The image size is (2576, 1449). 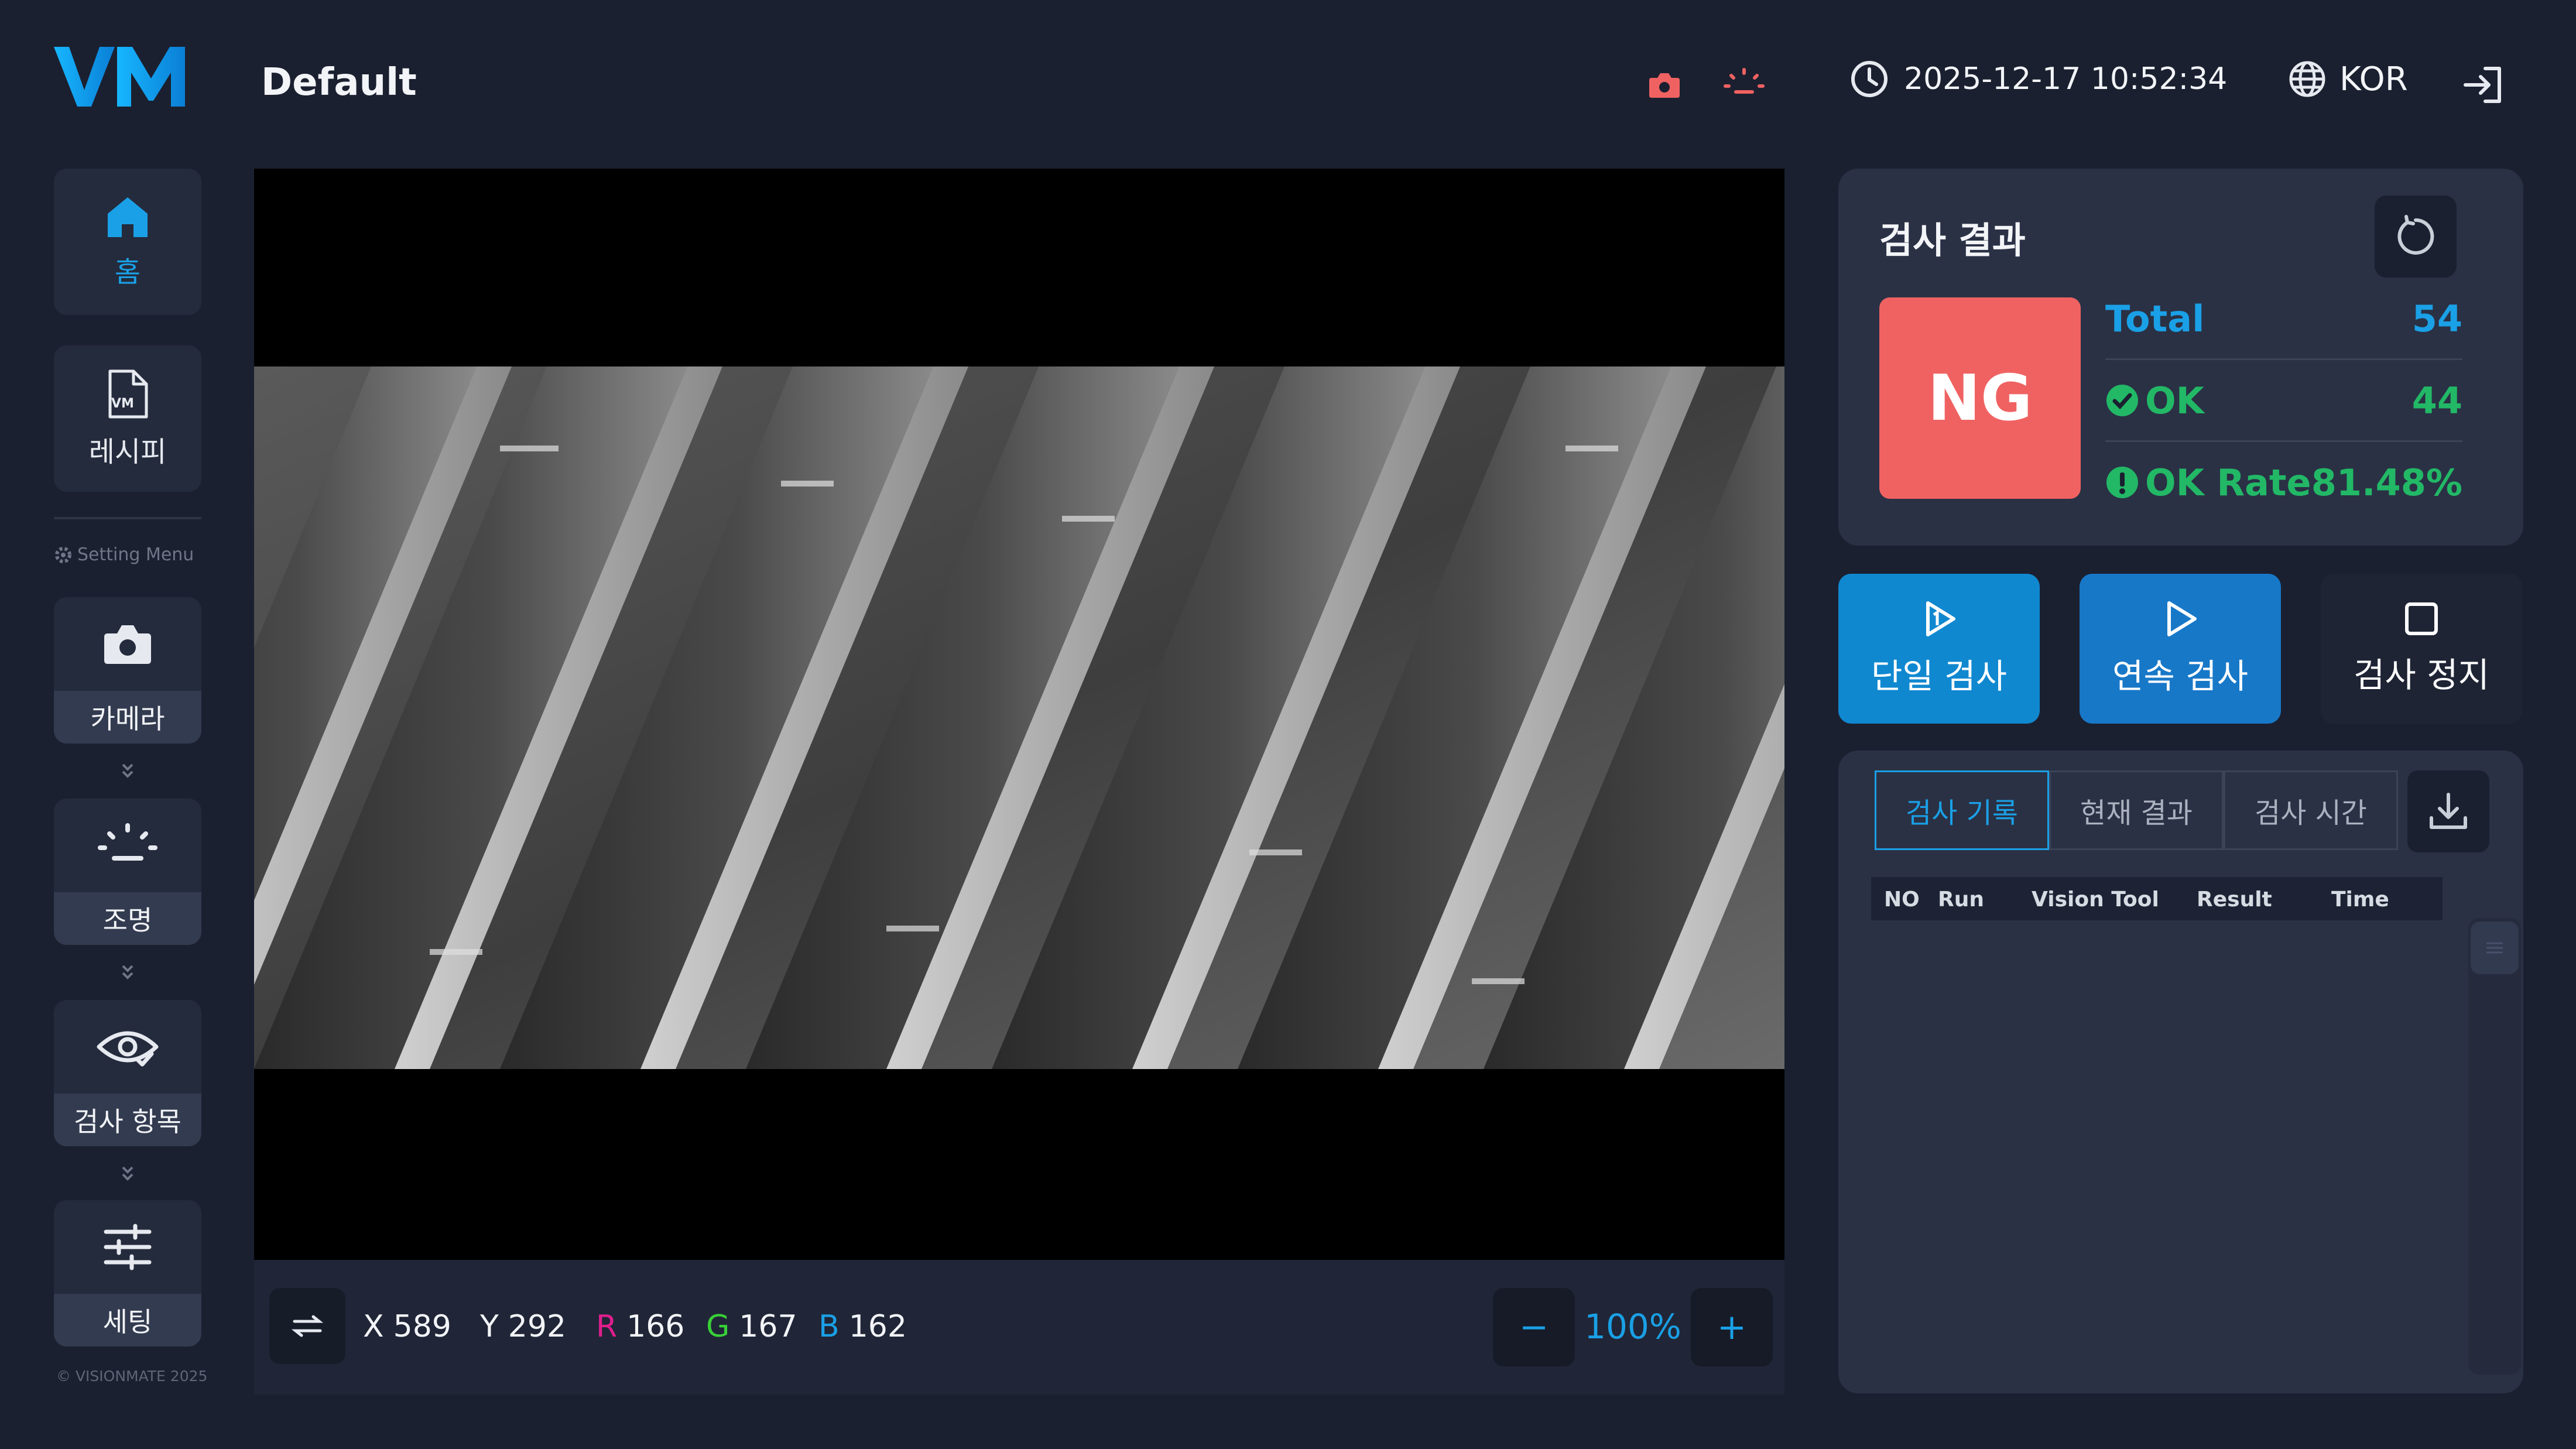 What do you see at coordinates (2136, 810) in the screenshot?
I see `tab-current-result: 현재 결과` at bounding box center [2136, 810].